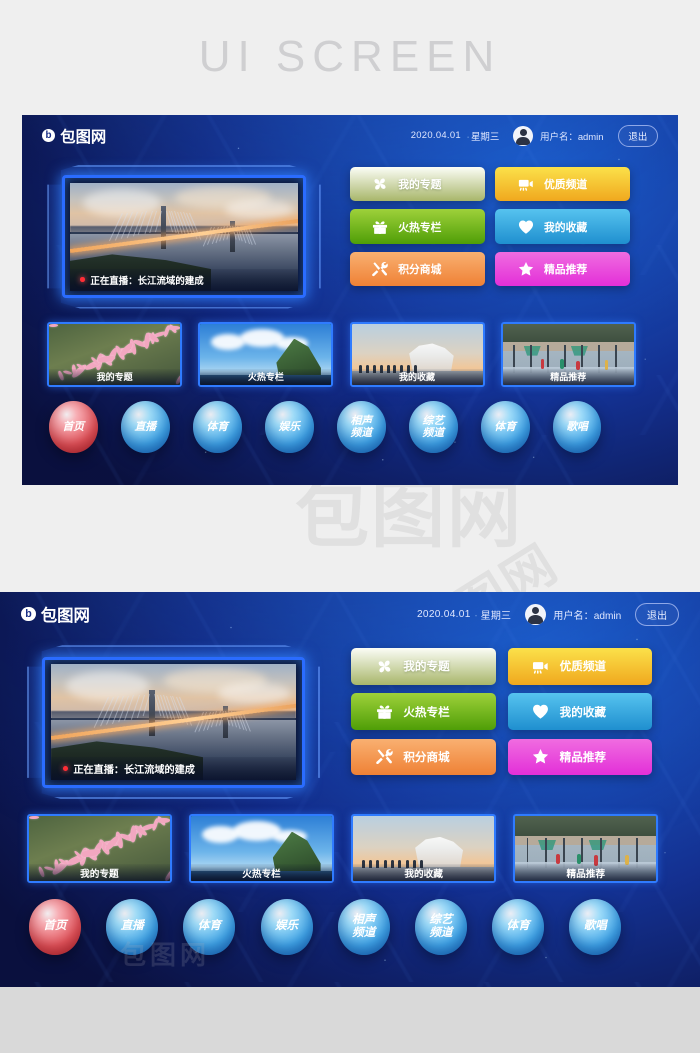 The image size is (700, 1053). What do you see at coordinates (526, 184) in the screenshot?
I see `video-camera-icon` at bounding box center [526, 184].